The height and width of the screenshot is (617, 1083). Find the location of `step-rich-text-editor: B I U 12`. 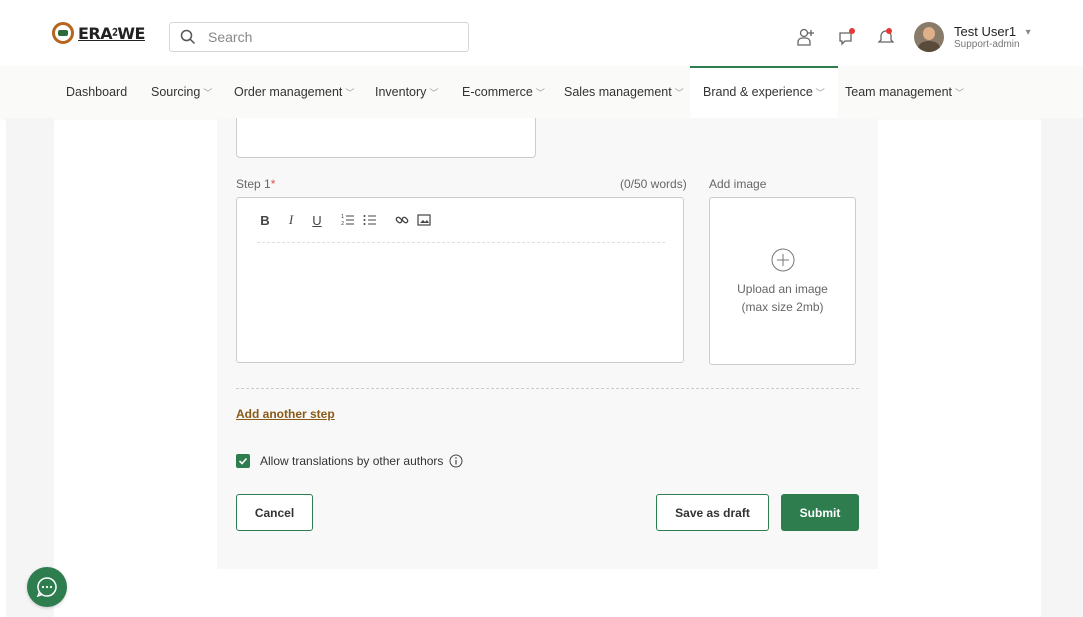

step-rich-text-editor: B I U 12 is located at coordinates (460, 280).